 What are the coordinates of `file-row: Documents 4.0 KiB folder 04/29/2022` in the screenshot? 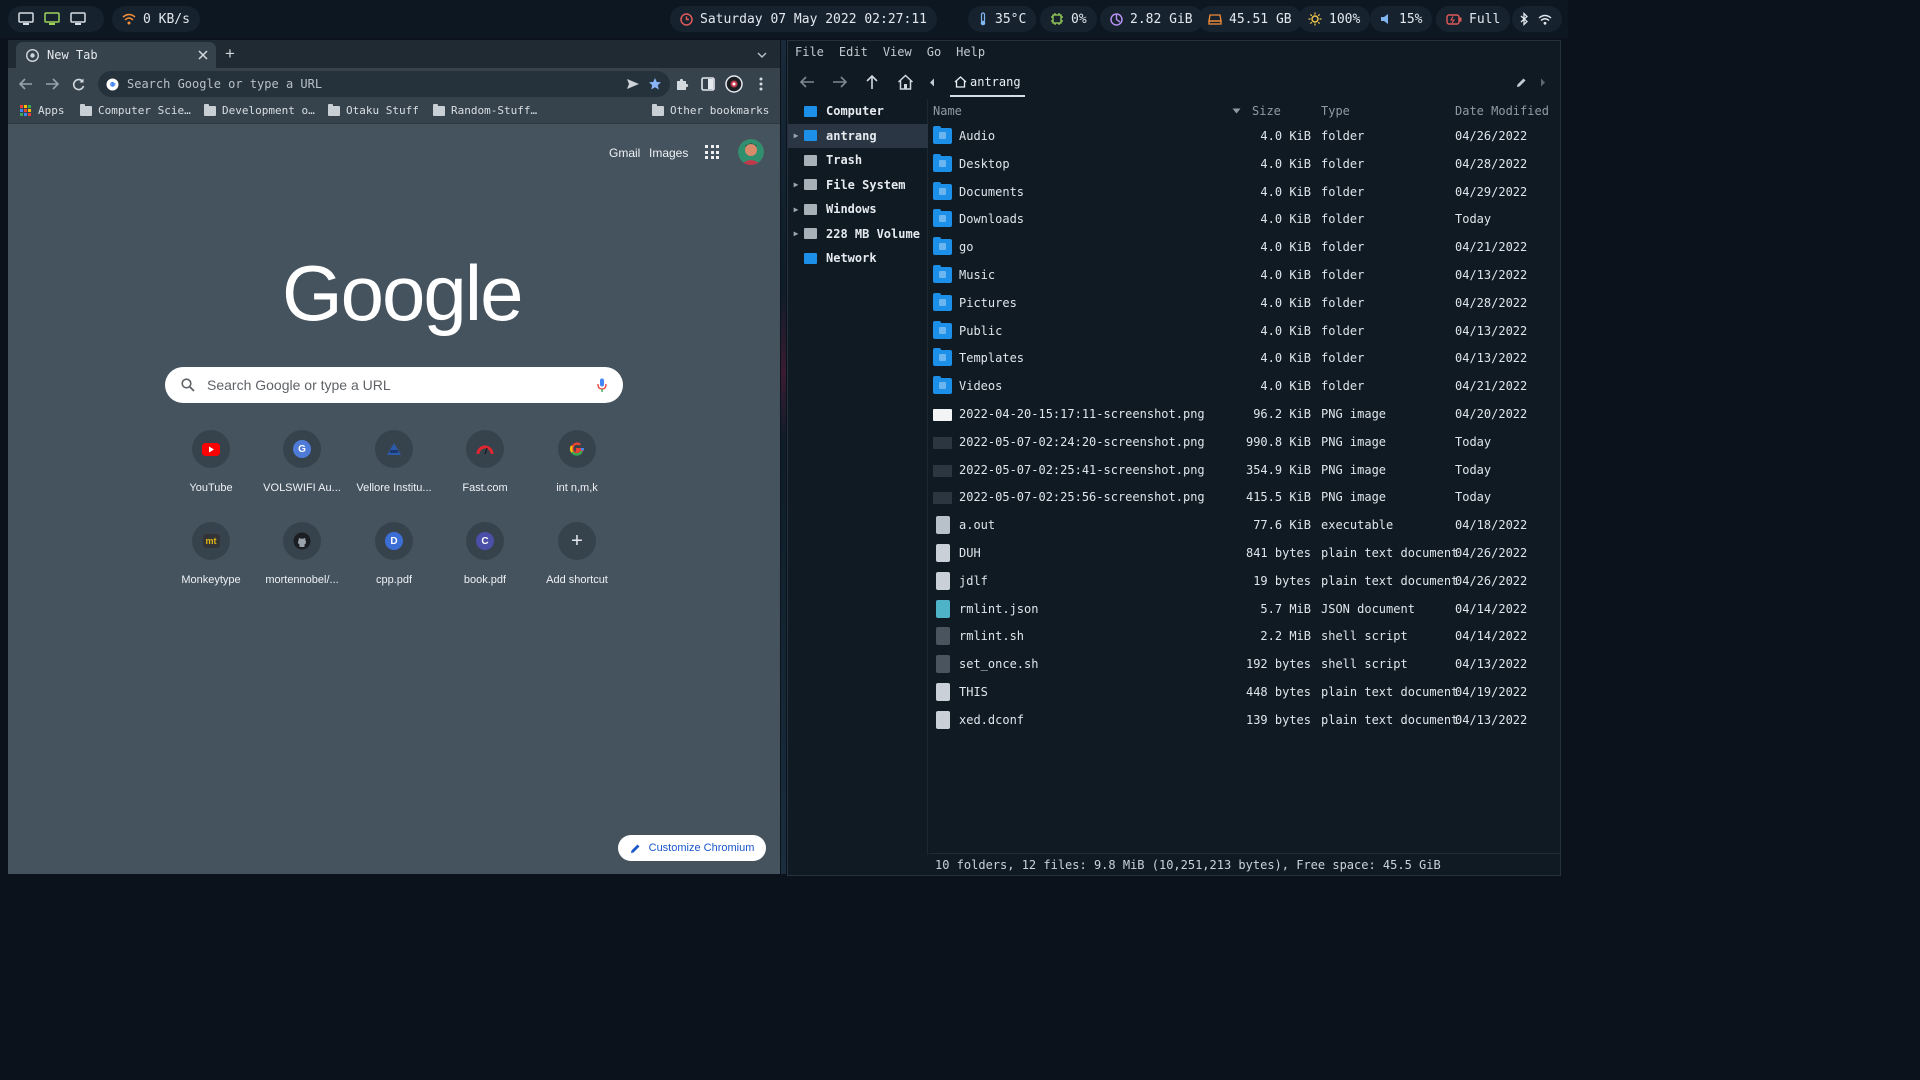 It's located at (1244, 193).